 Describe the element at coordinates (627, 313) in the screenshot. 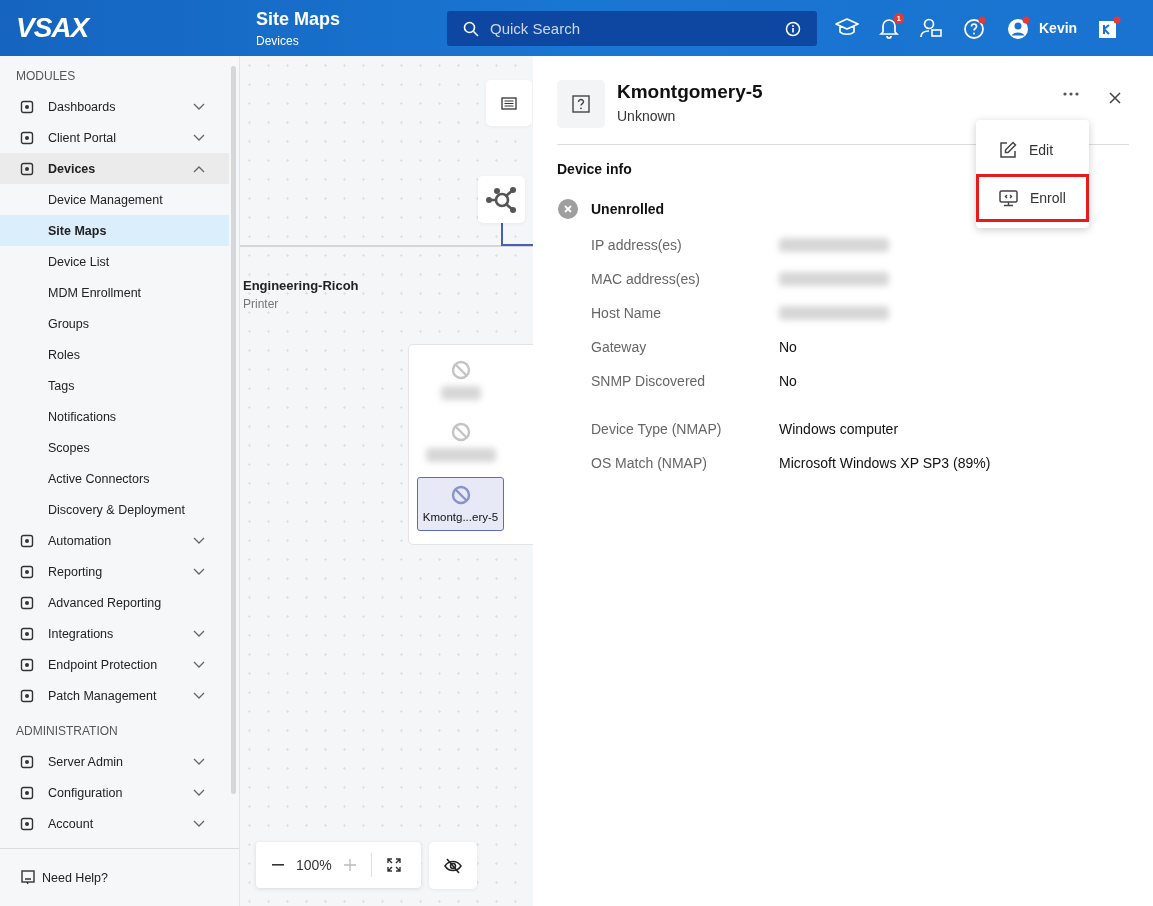

I see `field-label: Host Name` at that location.